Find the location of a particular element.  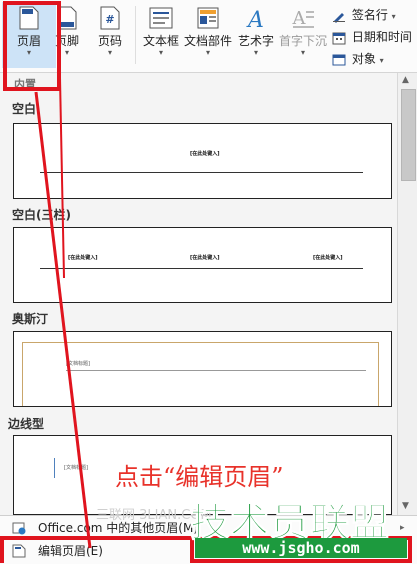

object-label: 对象 is located at coordinates (363, 59).